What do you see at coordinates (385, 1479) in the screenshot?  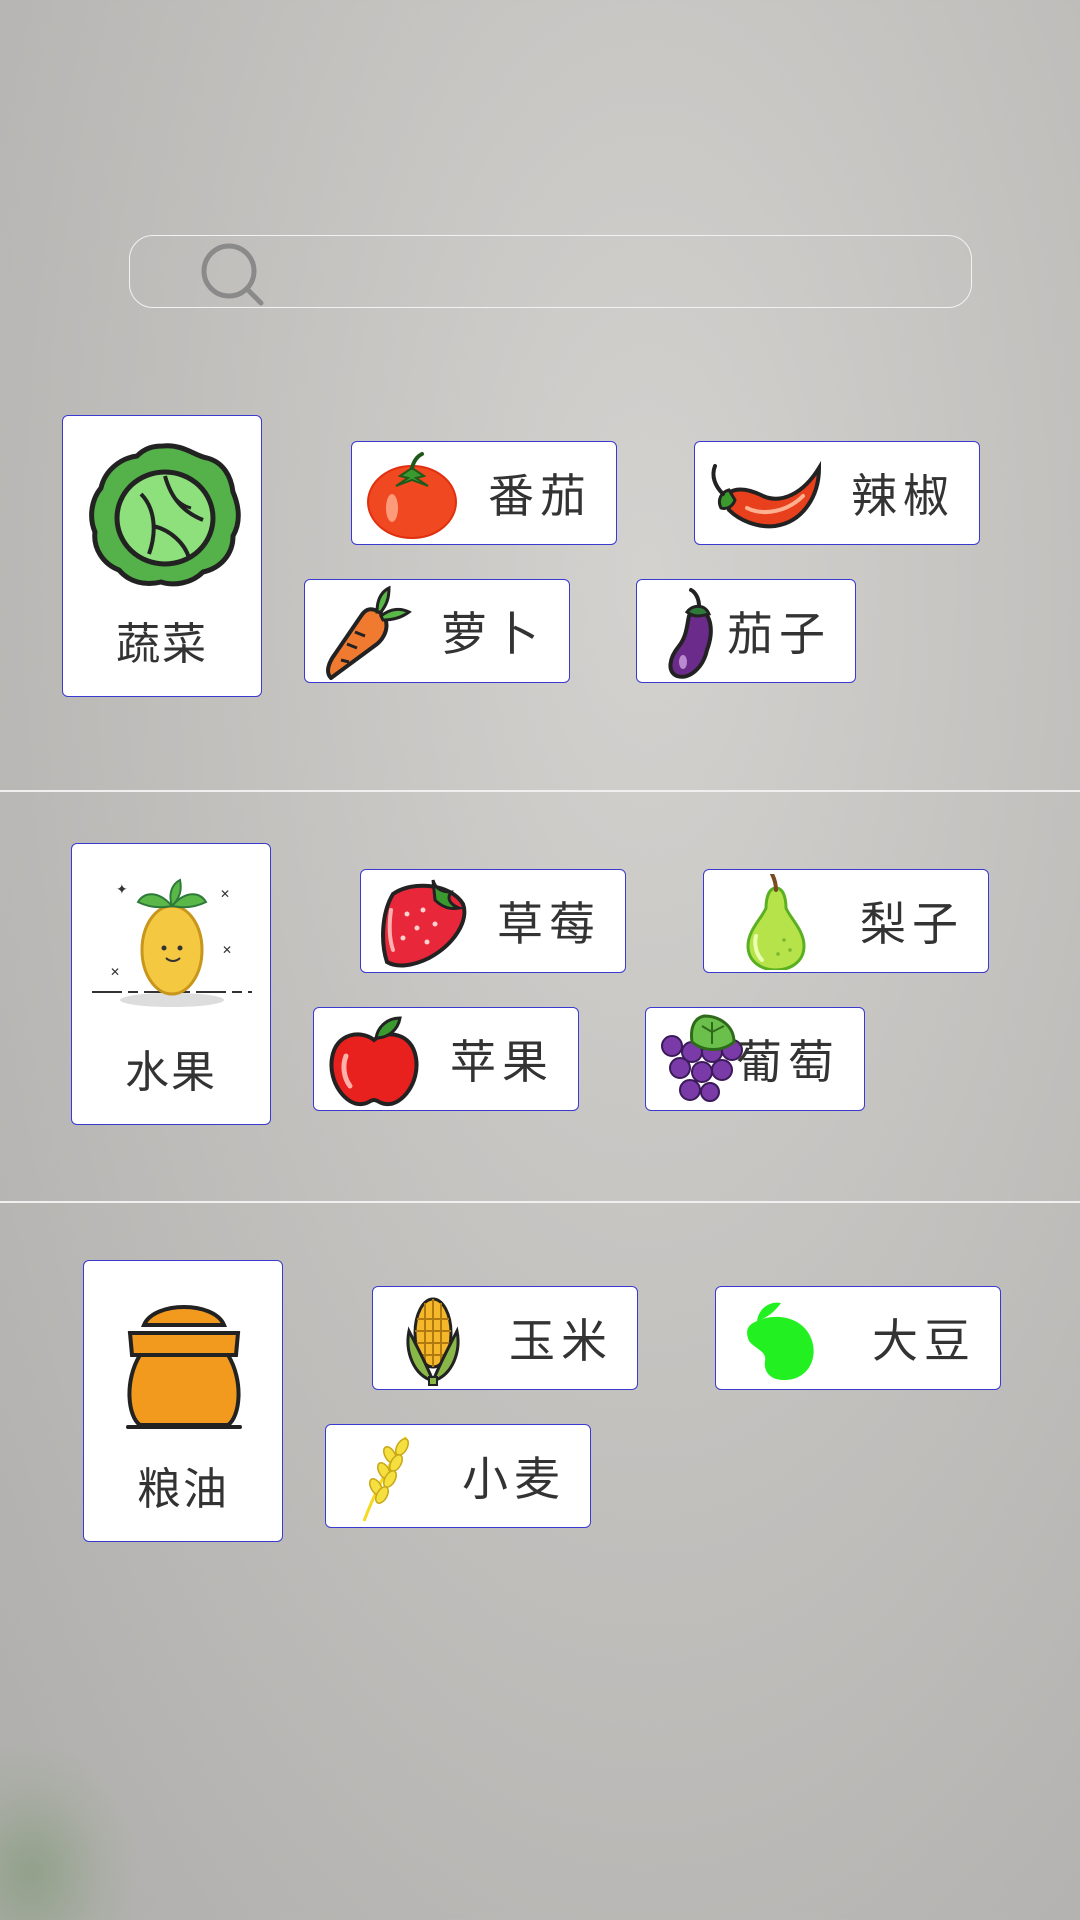 I see `wheat-icon` at bounding box center [385, 1479].